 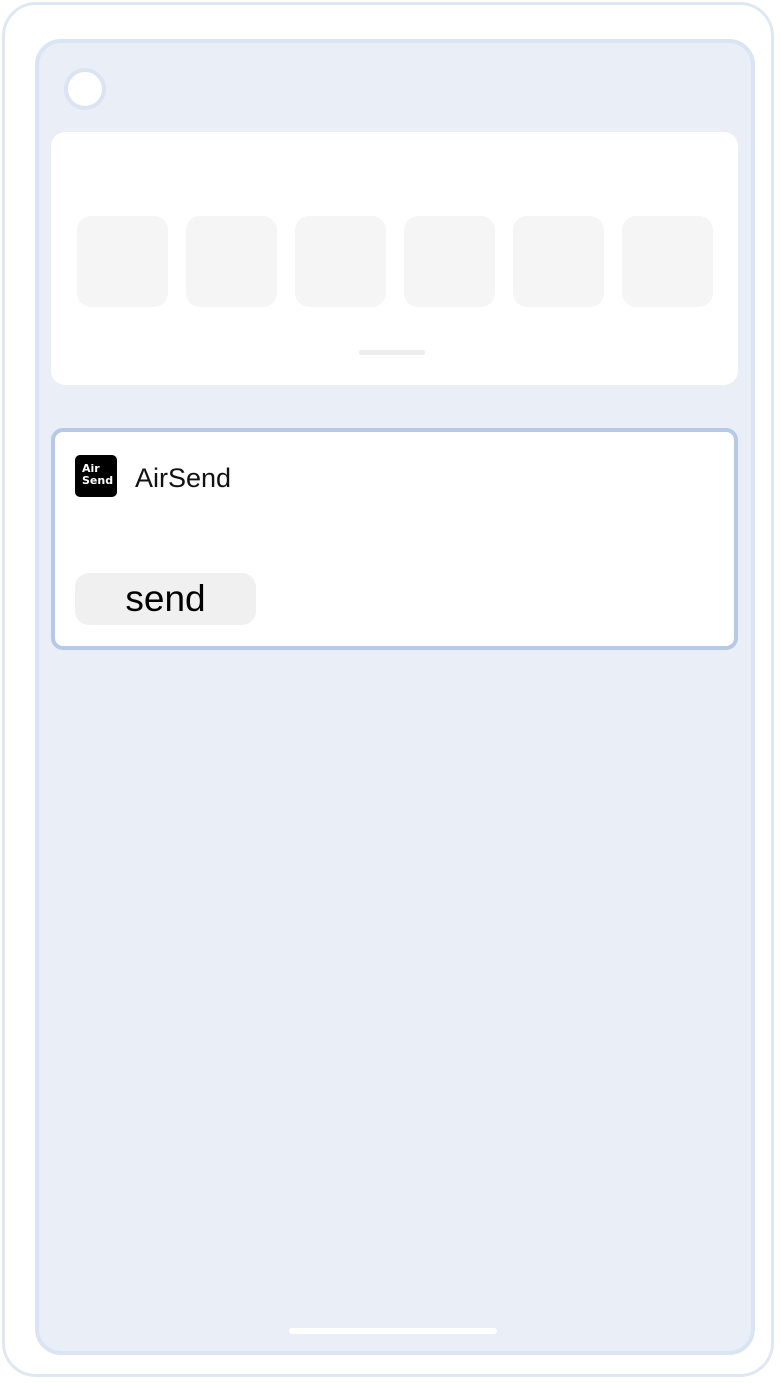 What do you see at coordinates (98, 480) in the screenshot?
I see `logo-text-line2: Send` at bounding box center [98, 480].